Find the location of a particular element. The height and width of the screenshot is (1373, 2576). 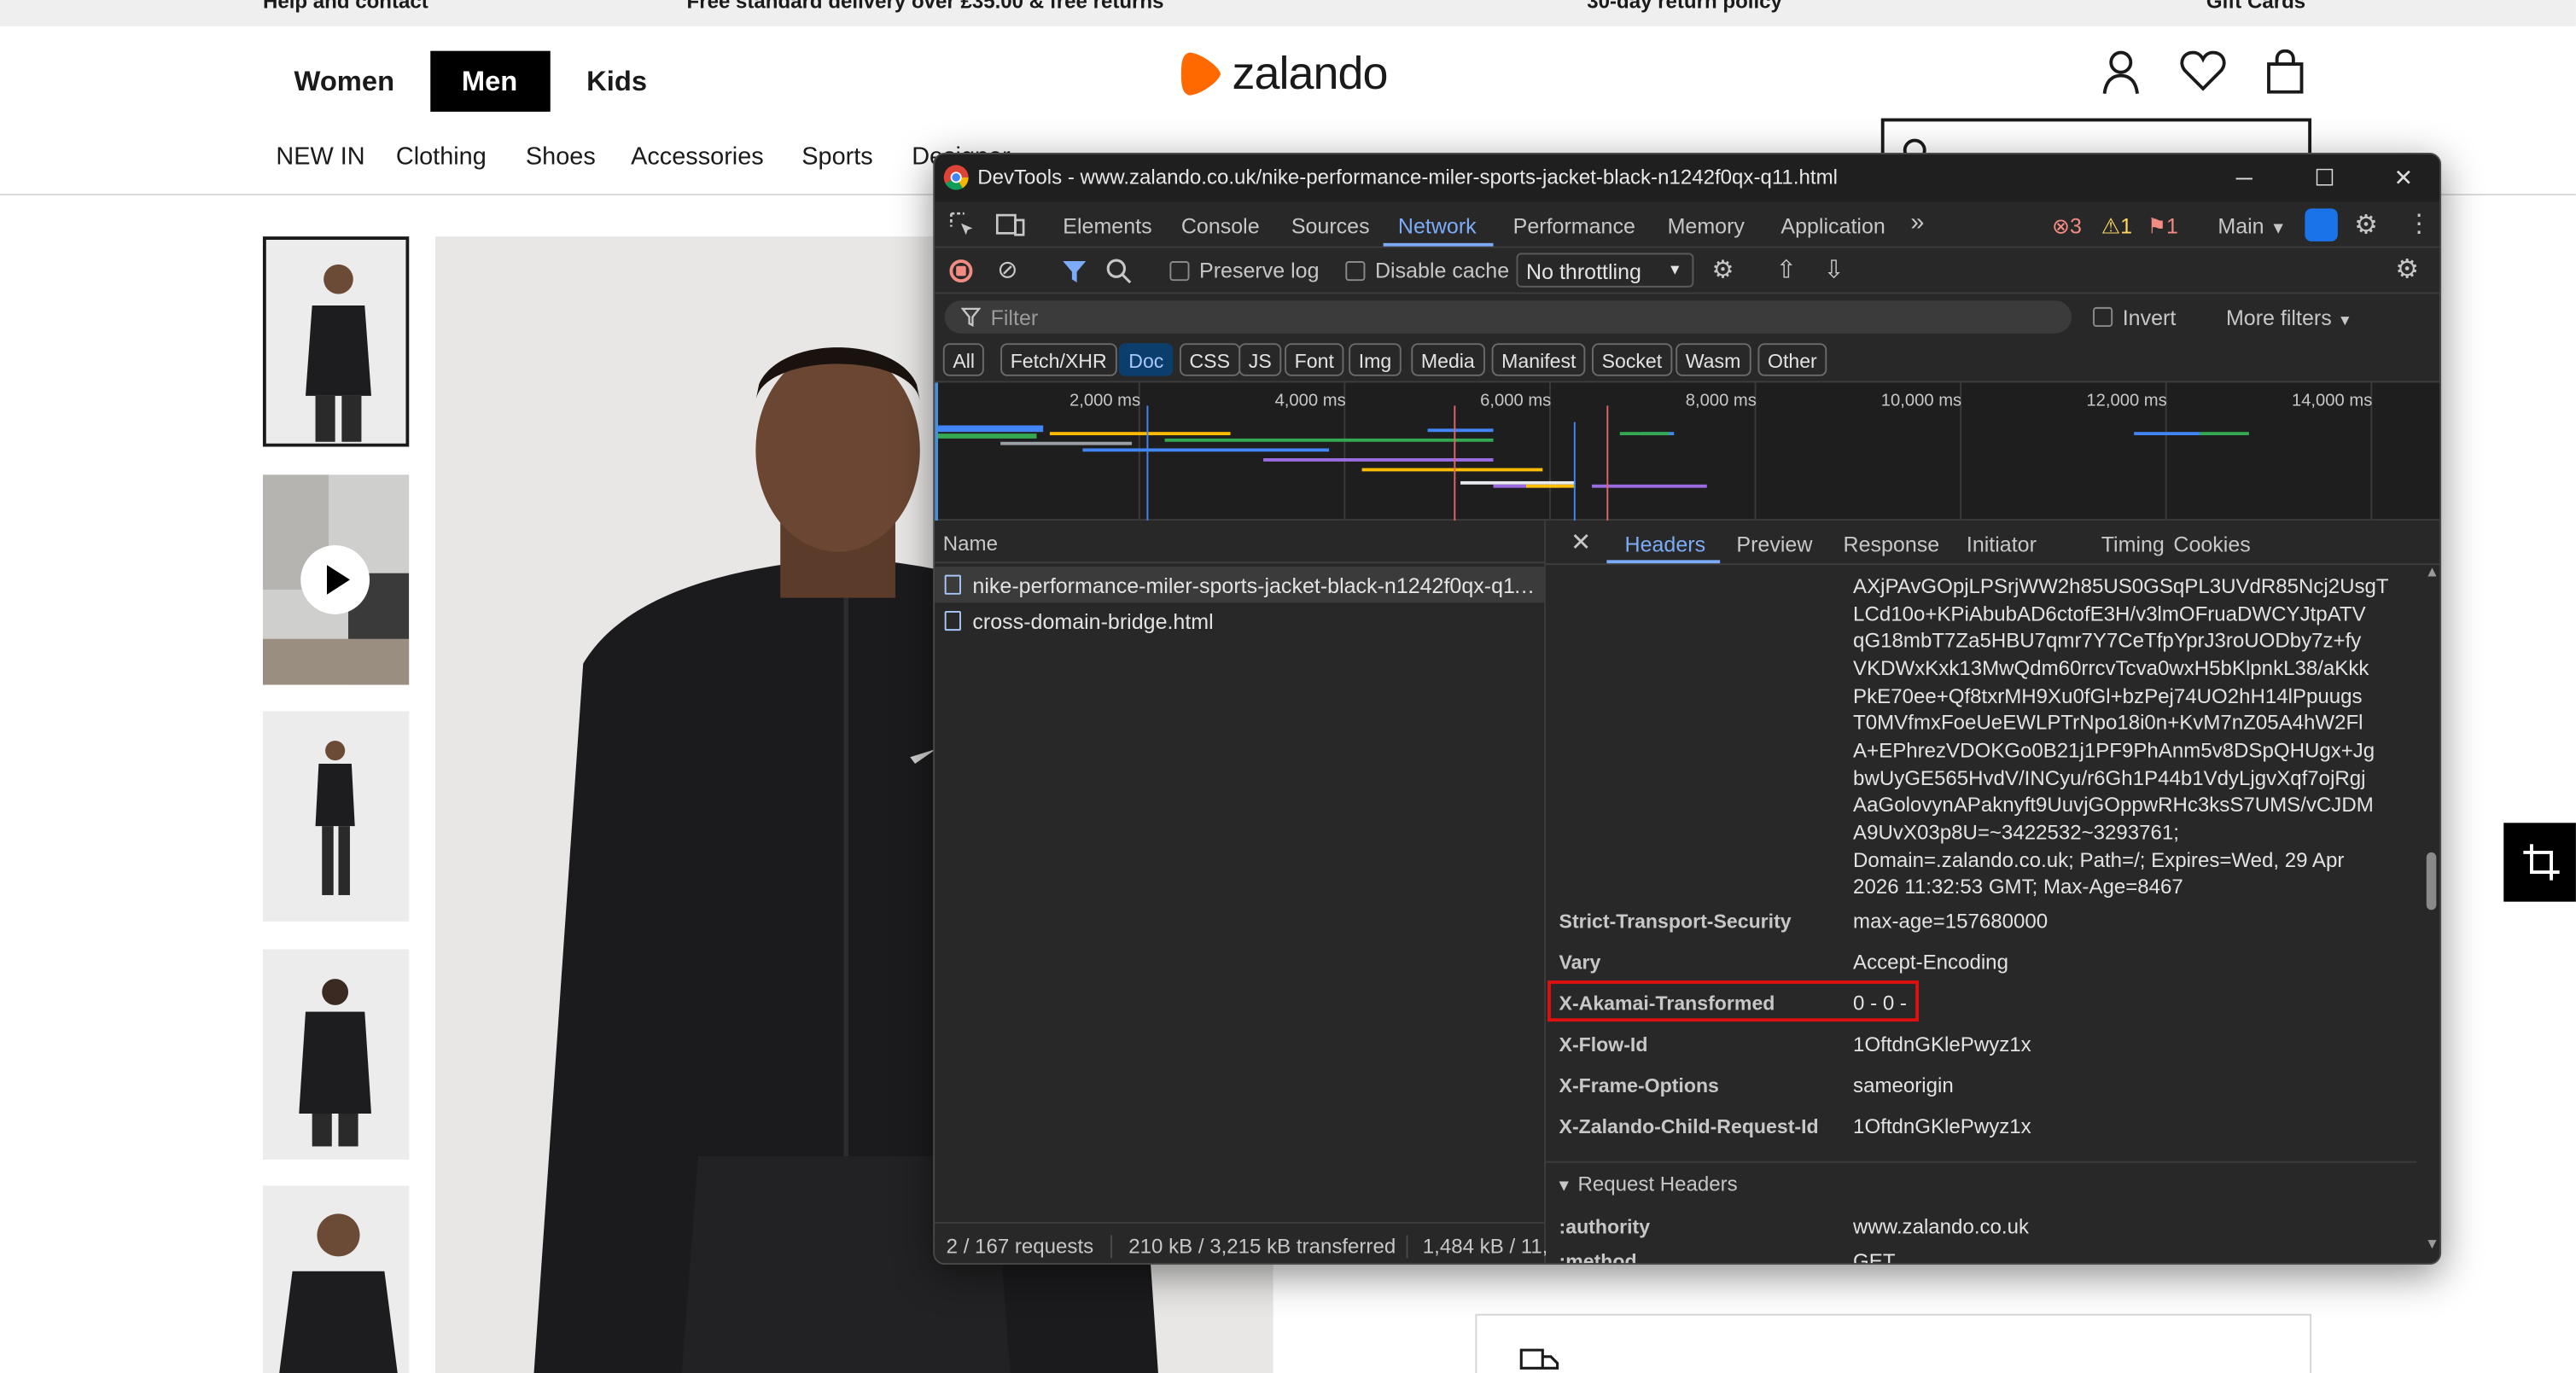

more-filters-dropdown: More filters ▼ is located at coordinates (2289, 317).